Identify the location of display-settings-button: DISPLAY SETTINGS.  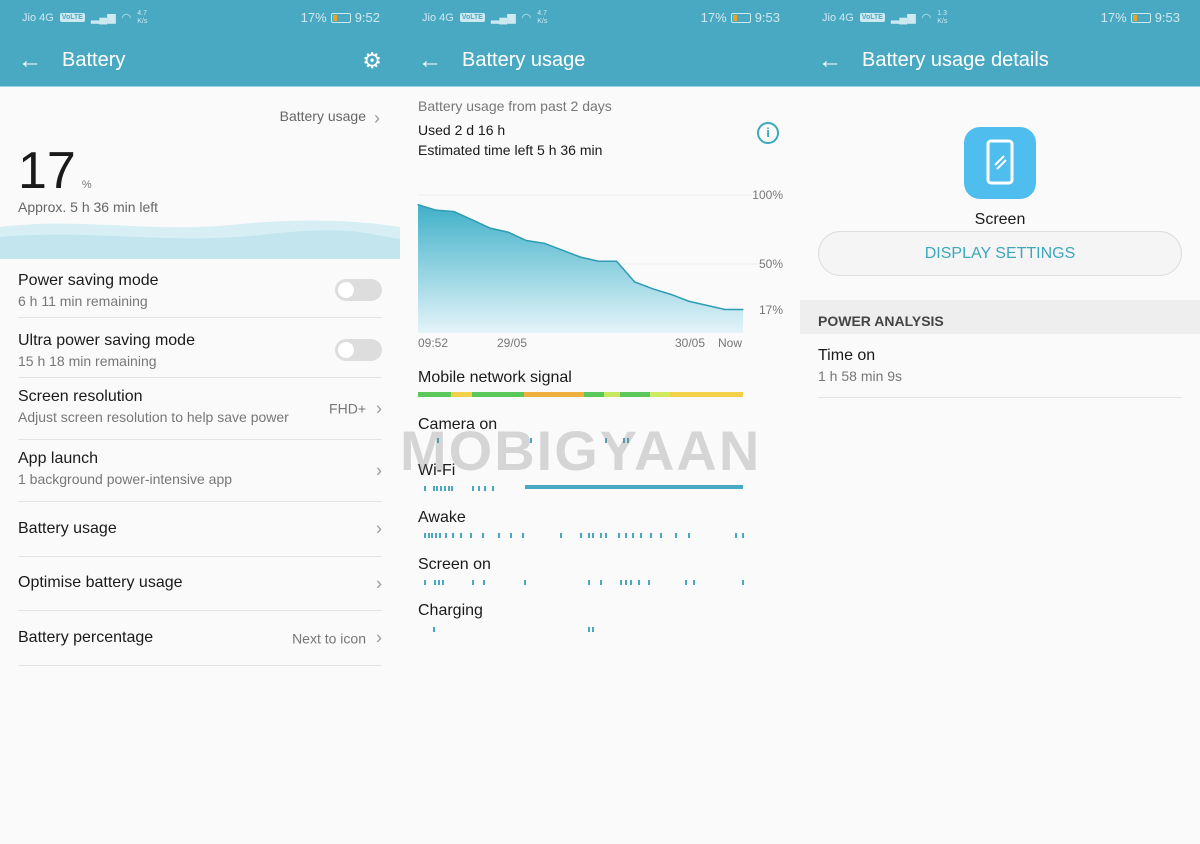
(1000, 253).